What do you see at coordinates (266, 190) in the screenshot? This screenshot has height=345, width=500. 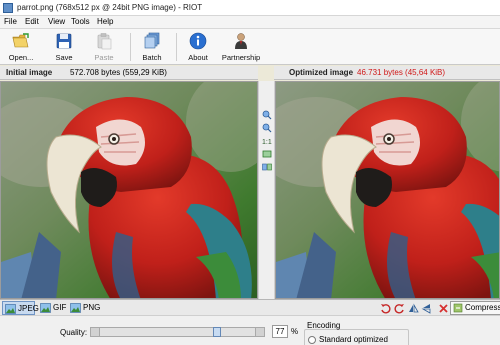 I see `zoom-toolbar: 1:1` at bounding box center [266, 190].